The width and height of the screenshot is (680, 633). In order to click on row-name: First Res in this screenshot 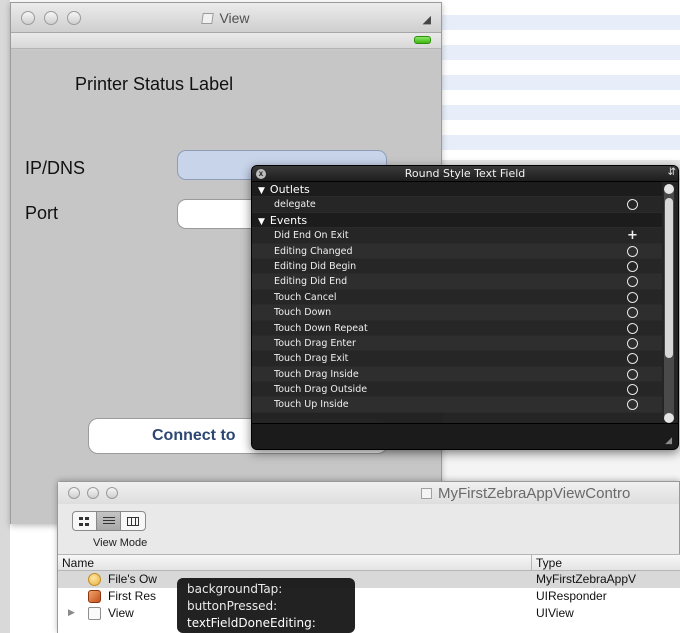, I will do `click(132, 596)`.